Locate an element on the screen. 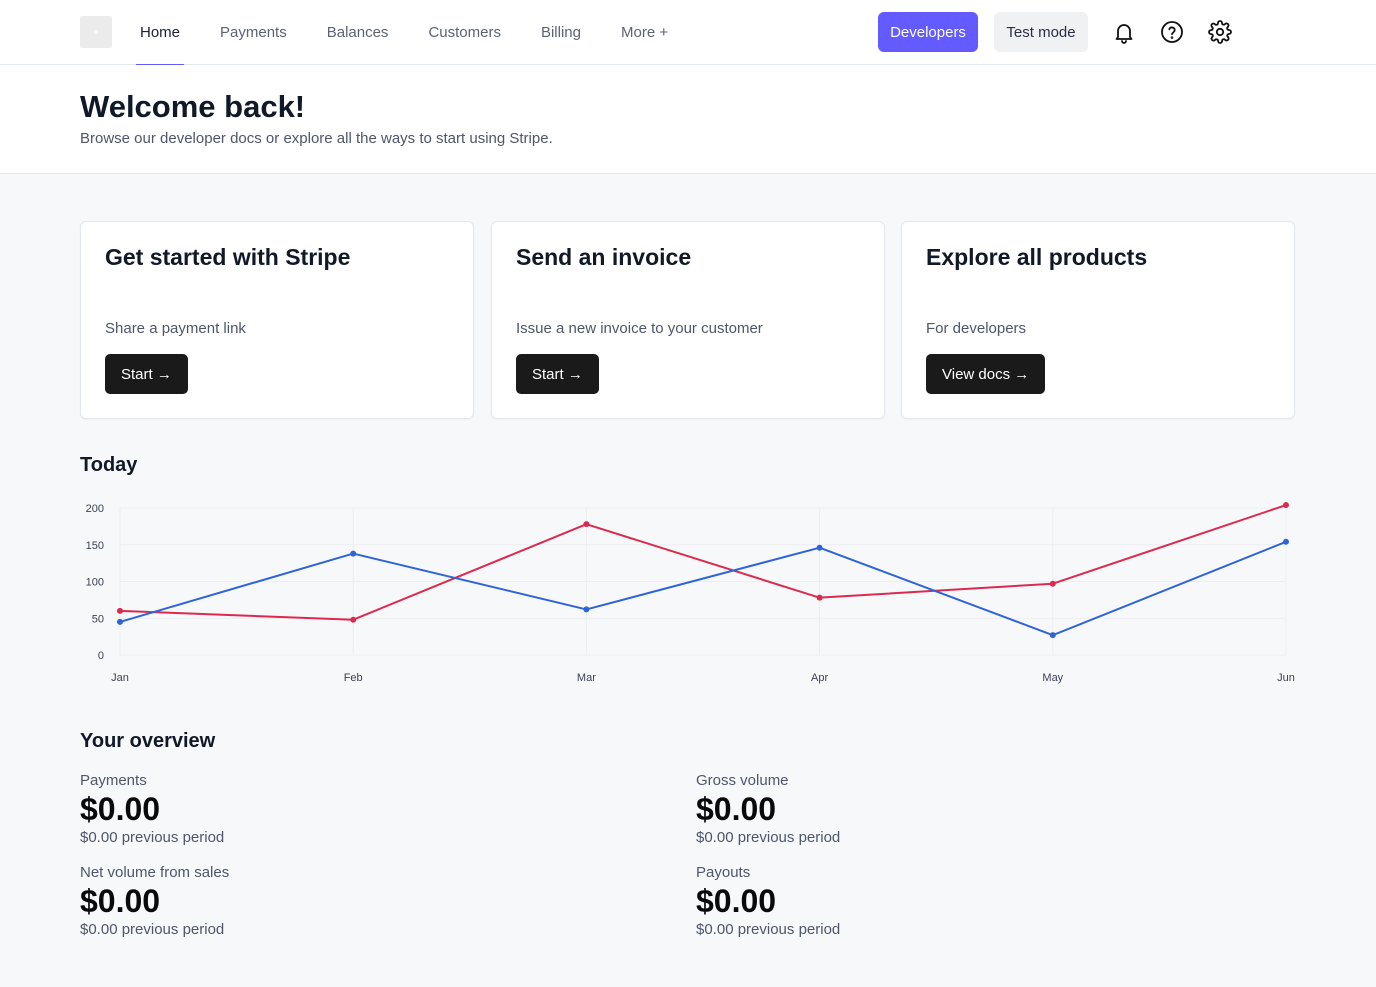 Image resolution: width=1376 pixels, height=987 pixels. today-title: Today is located at coordinates (109, 465).